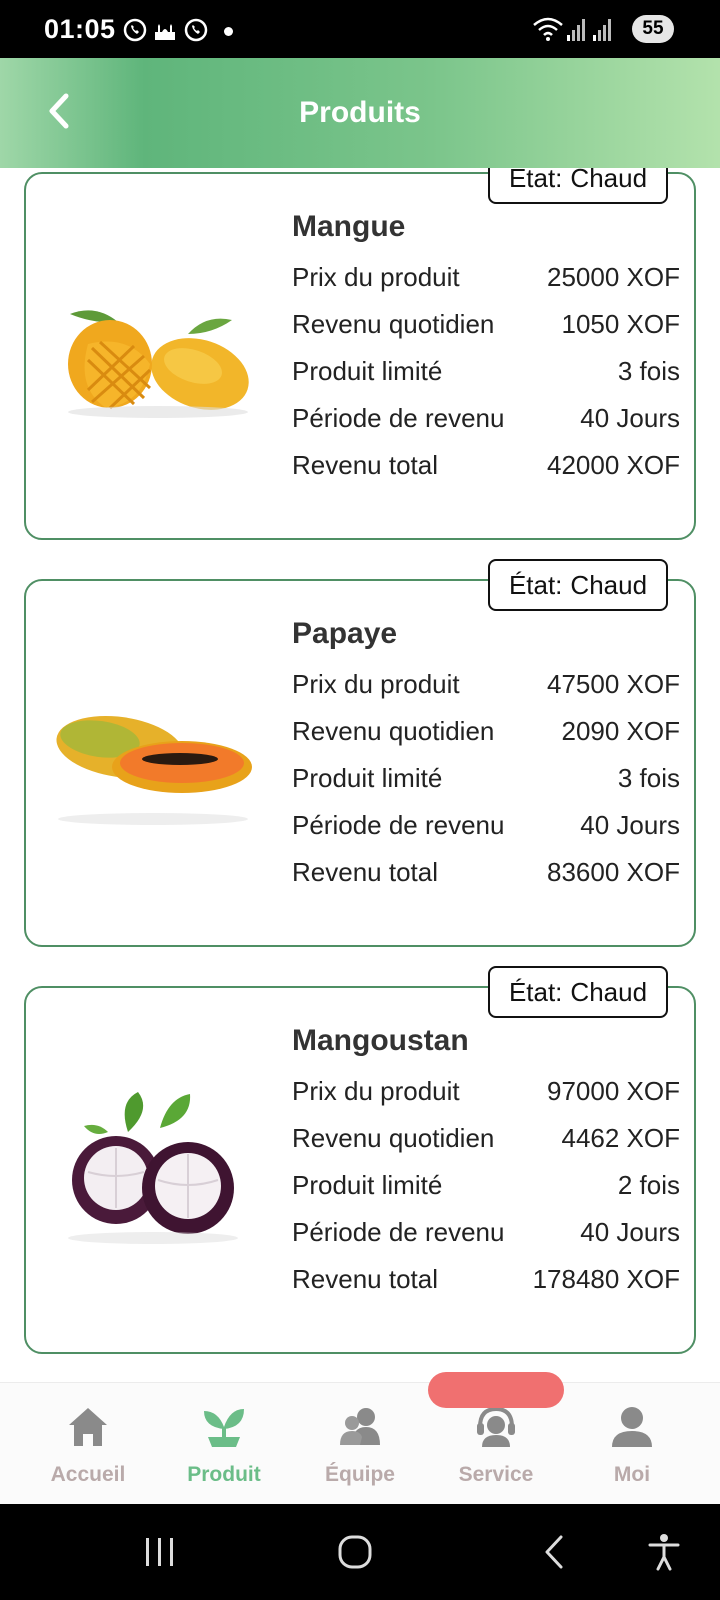 Image resolution: width=720 pixels, height=1600 pixels. Describe the element at coordinates (613, 872) in the screenshot. I see `detail-value: 83600 XOF` at that location.